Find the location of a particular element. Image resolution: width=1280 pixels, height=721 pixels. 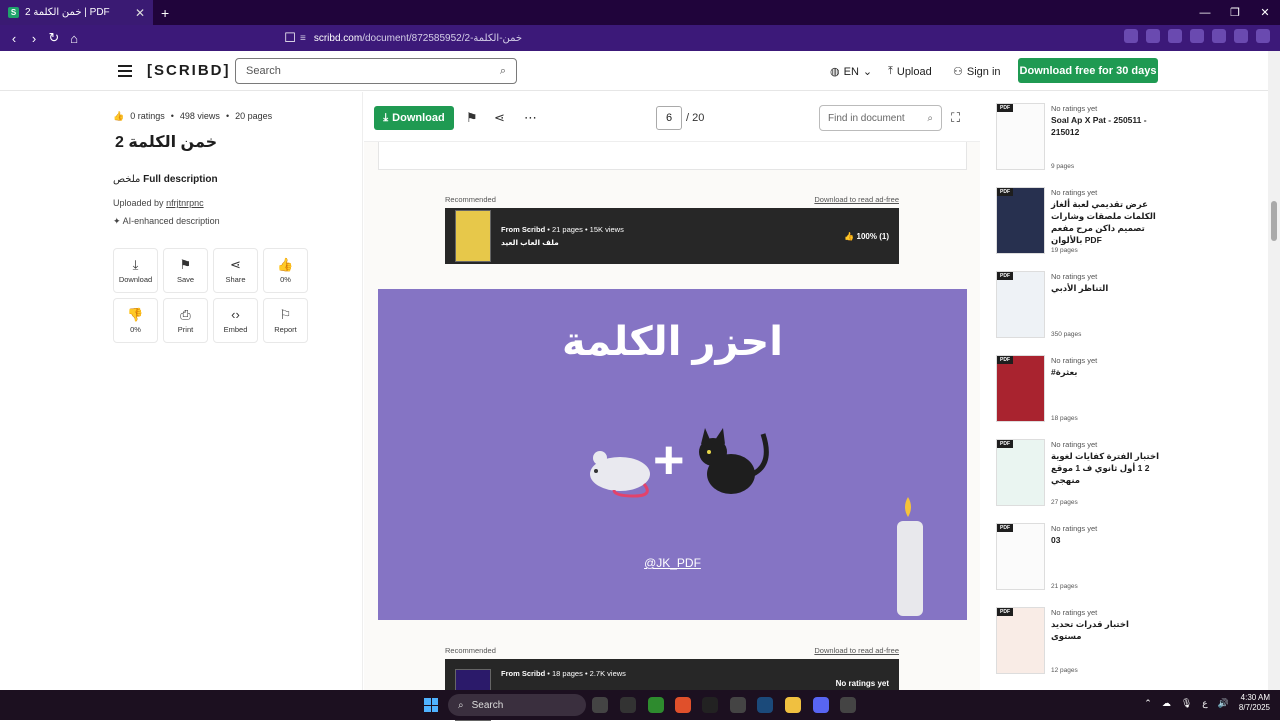

ai-description: ✦ AI-enhanced description is located at coordinates (166, 221).